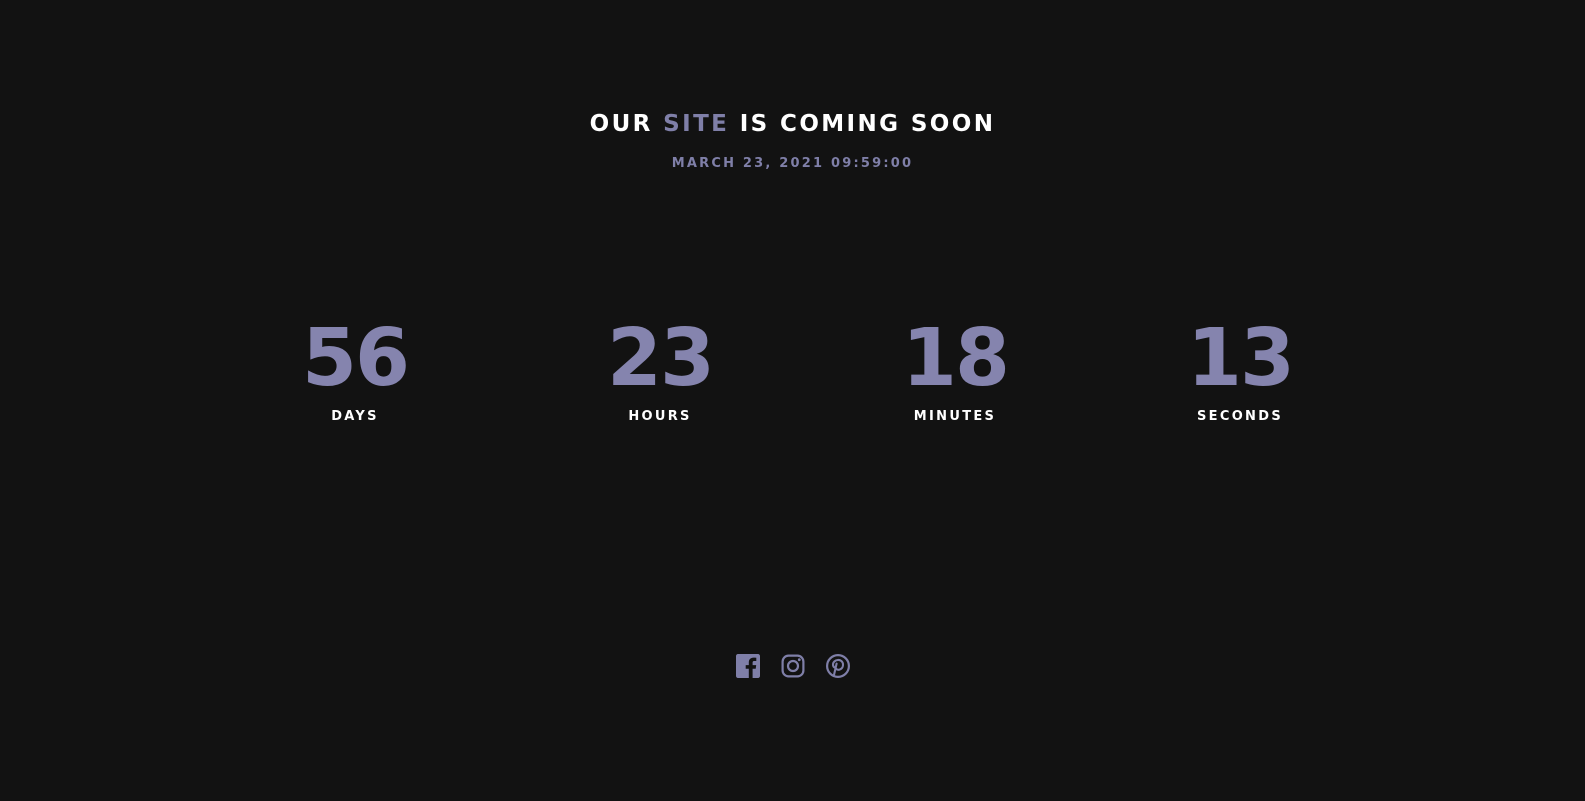 Image resolution: width=1585 pixels, height=801 pixels. I want to click on social-links, so click(792, 666).